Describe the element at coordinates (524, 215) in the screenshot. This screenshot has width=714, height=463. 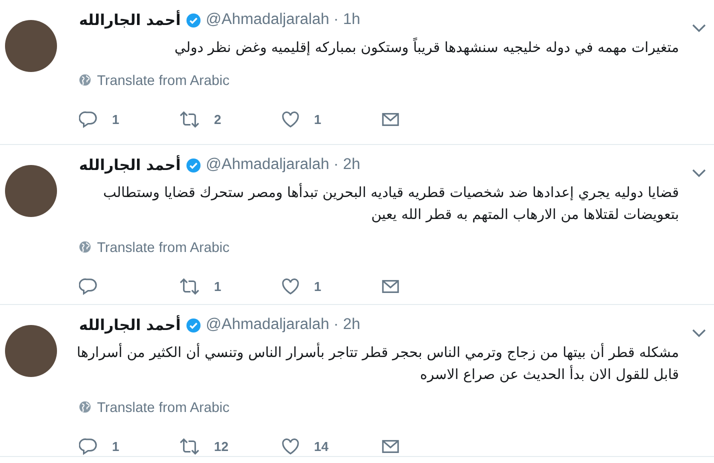
I see `tweet-text: بتعويضات لقتلاها من الارهاب المتهم به قطر الله يعين` at that location.